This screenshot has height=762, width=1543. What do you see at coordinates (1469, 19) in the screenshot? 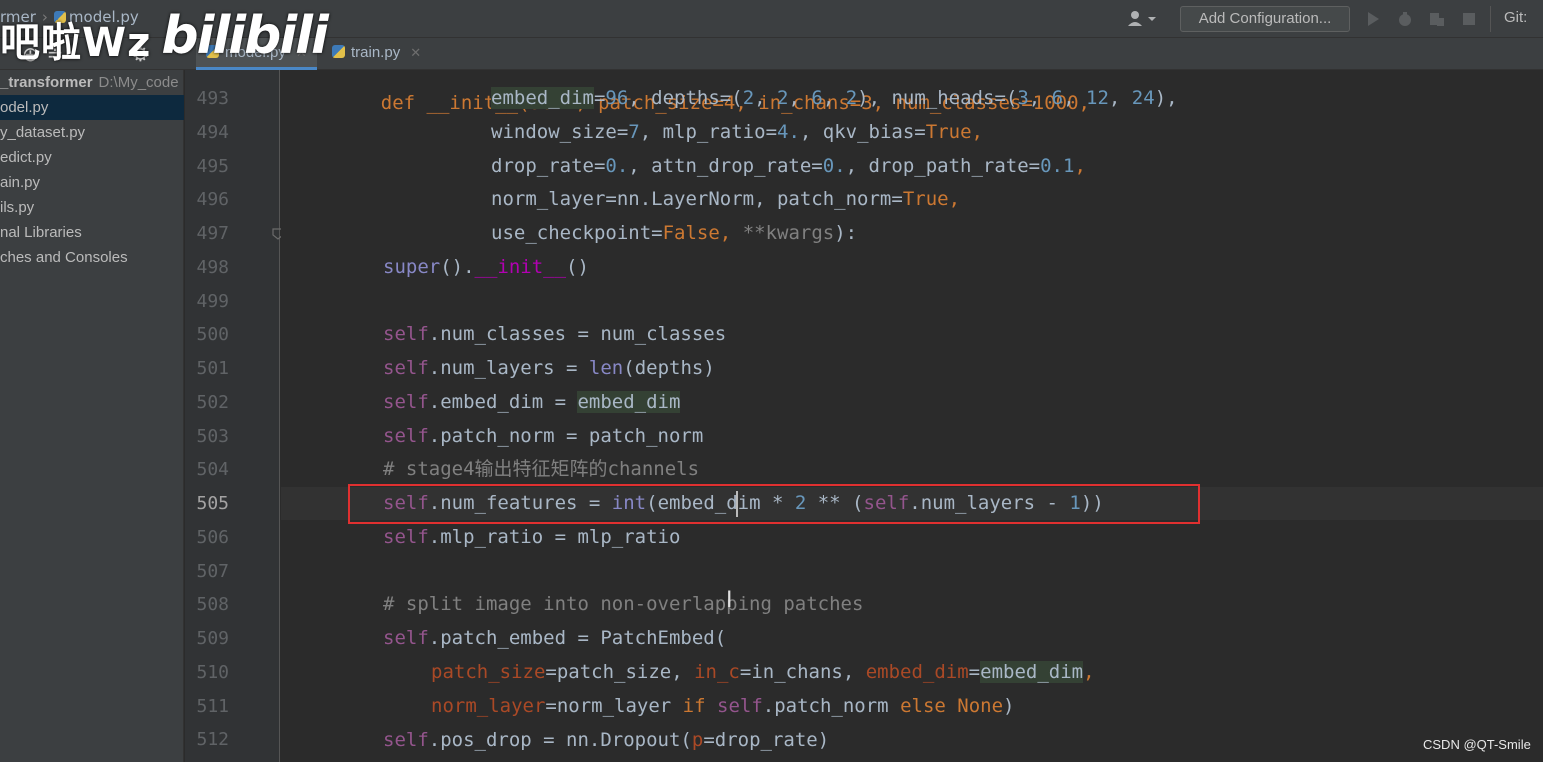
I see `stop-icon` at bounding box center [1469, 19].